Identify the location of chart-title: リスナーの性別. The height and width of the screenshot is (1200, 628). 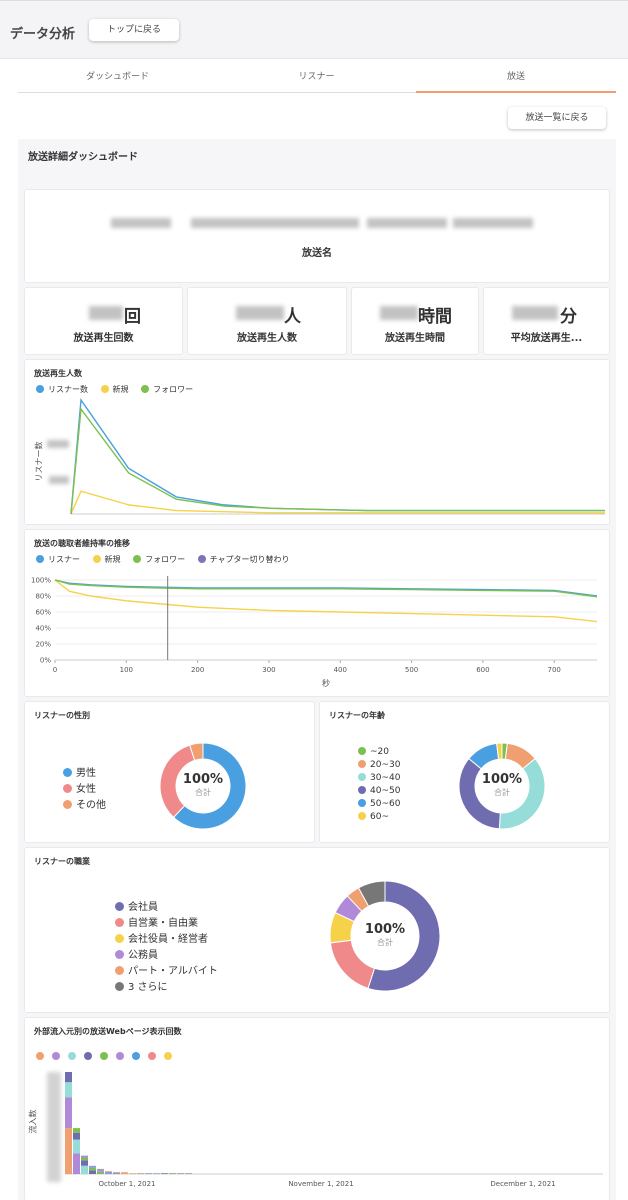
(62, 715).